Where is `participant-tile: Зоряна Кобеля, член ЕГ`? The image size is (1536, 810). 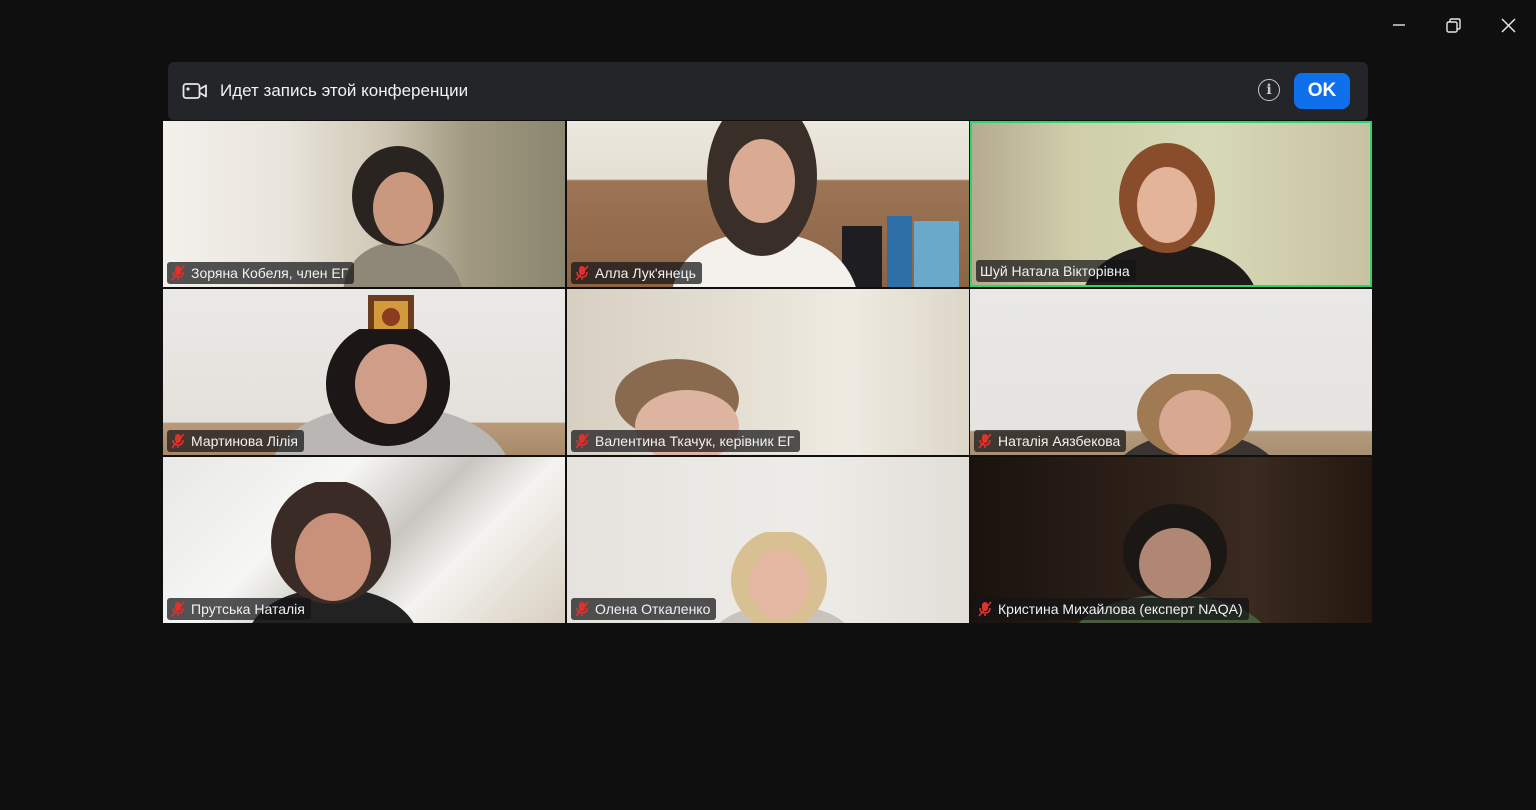 participant-tile: Зоряна Кобеля, член ЕГ is located at coordinates (364, 204).